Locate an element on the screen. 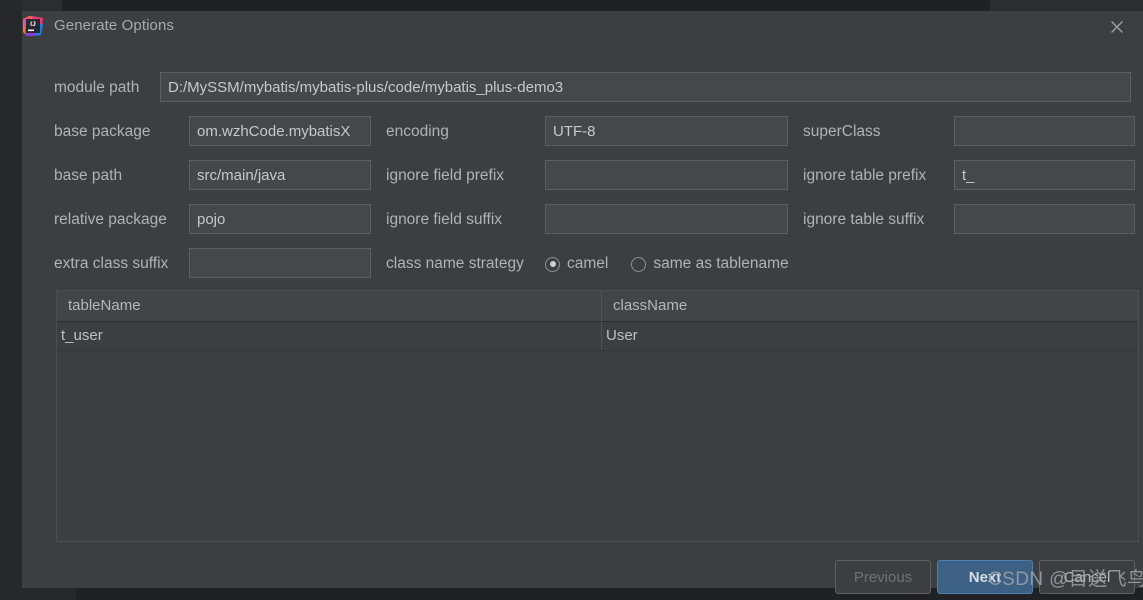  ide-background-bottom-left is located at coordinates (38, 594).